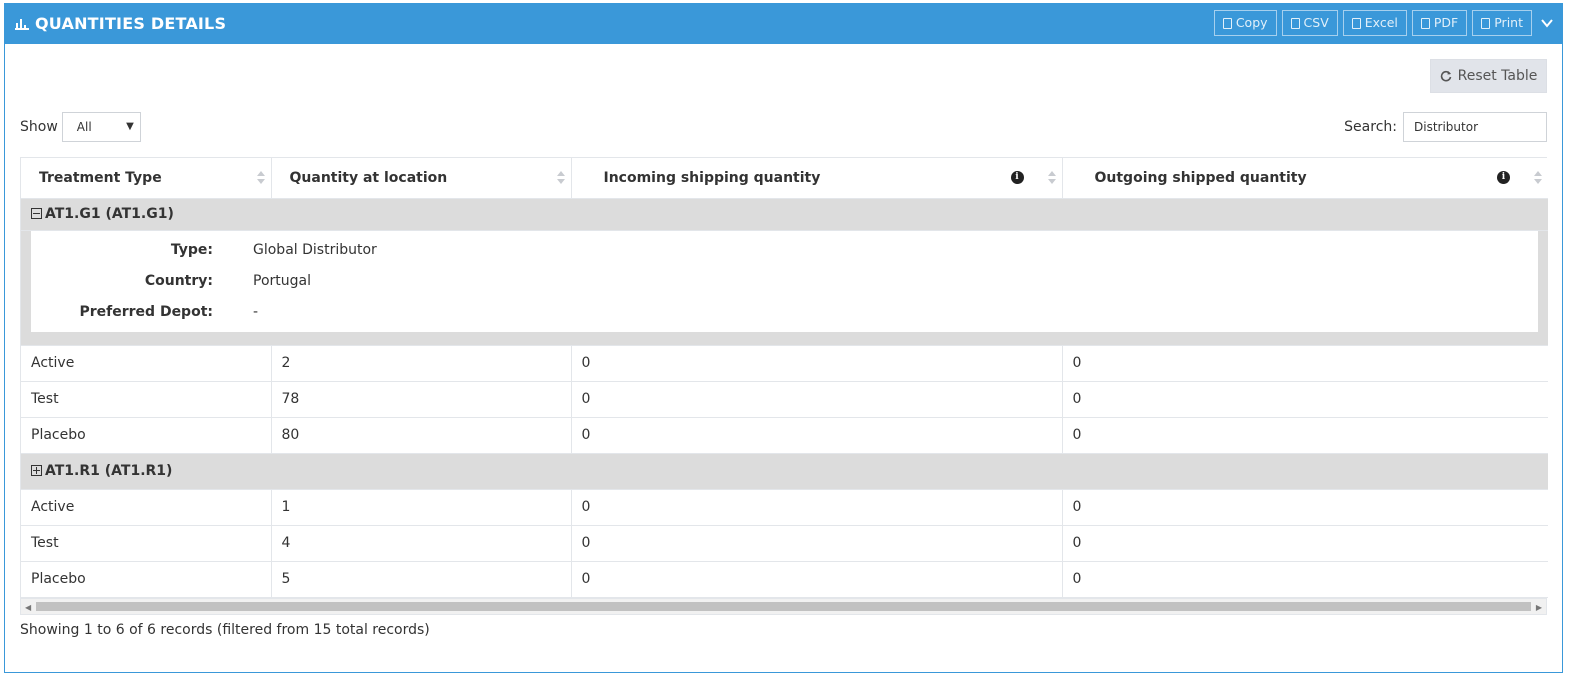 This screenshot has width=1580, height=681. I want to click on excel-icon, so click(1356, 23).